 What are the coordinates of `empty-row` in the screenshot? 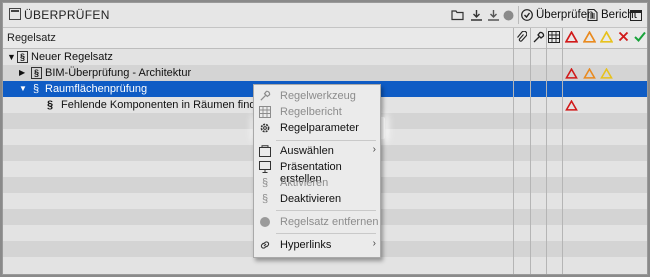 It's located at (325, 265).